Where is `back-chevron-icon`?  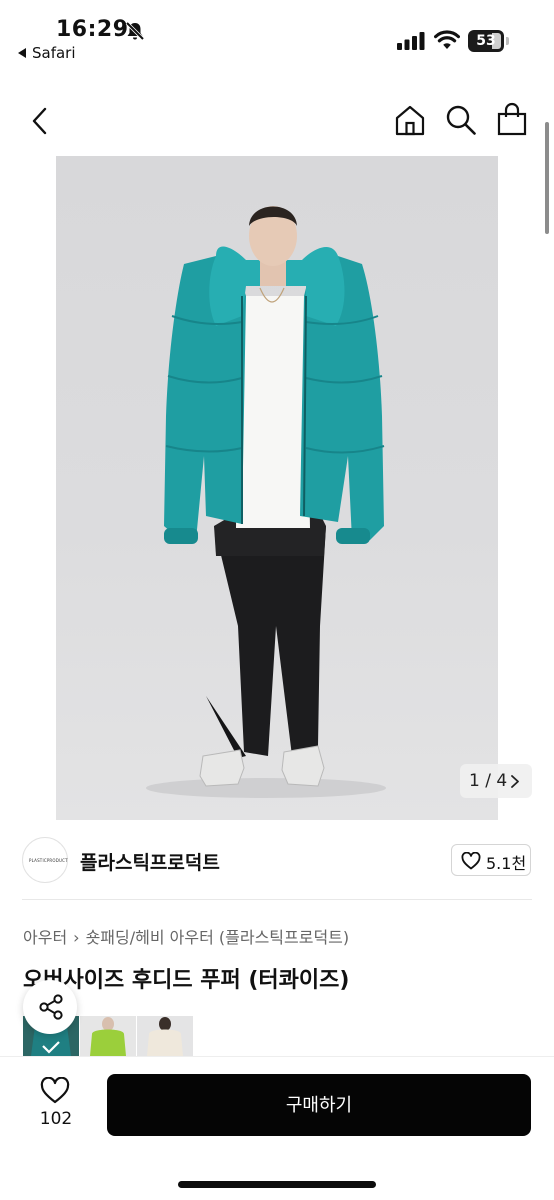 back-chevron-icon is located at coordinates (41, 121).